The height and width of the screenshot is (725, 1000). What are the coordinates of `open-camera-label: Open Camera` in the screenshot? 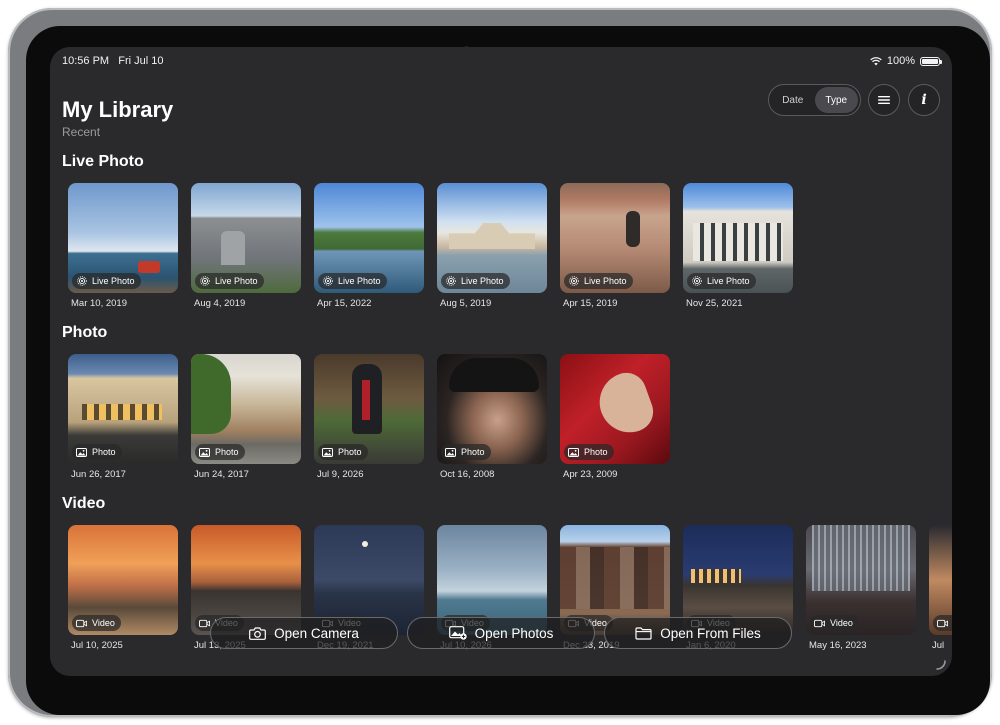 It's located at (316, 633).